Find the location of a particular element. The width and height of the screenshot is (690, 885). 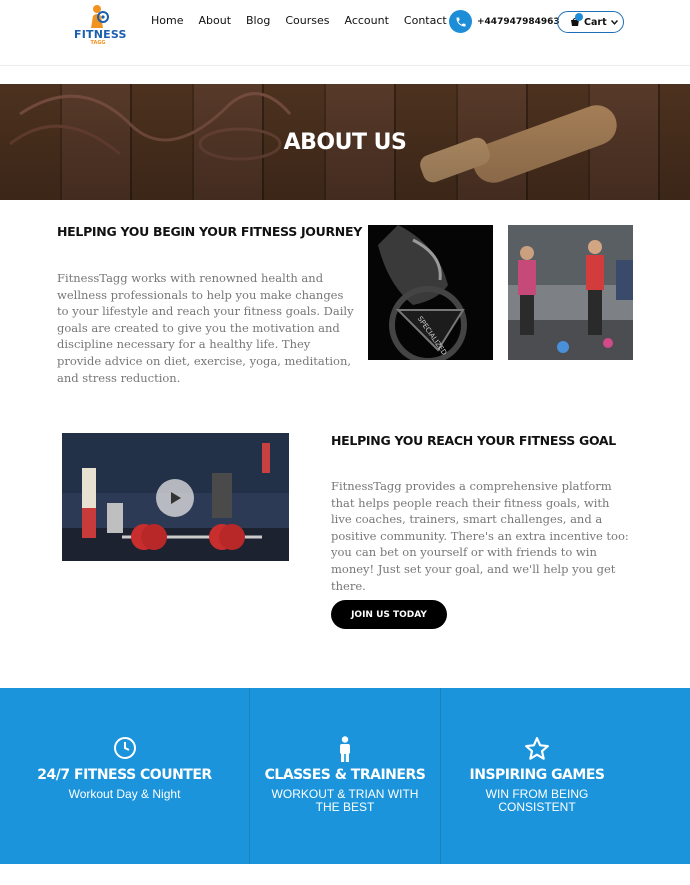

logo-subtext: TAGG is located at coordinates (98, 43).